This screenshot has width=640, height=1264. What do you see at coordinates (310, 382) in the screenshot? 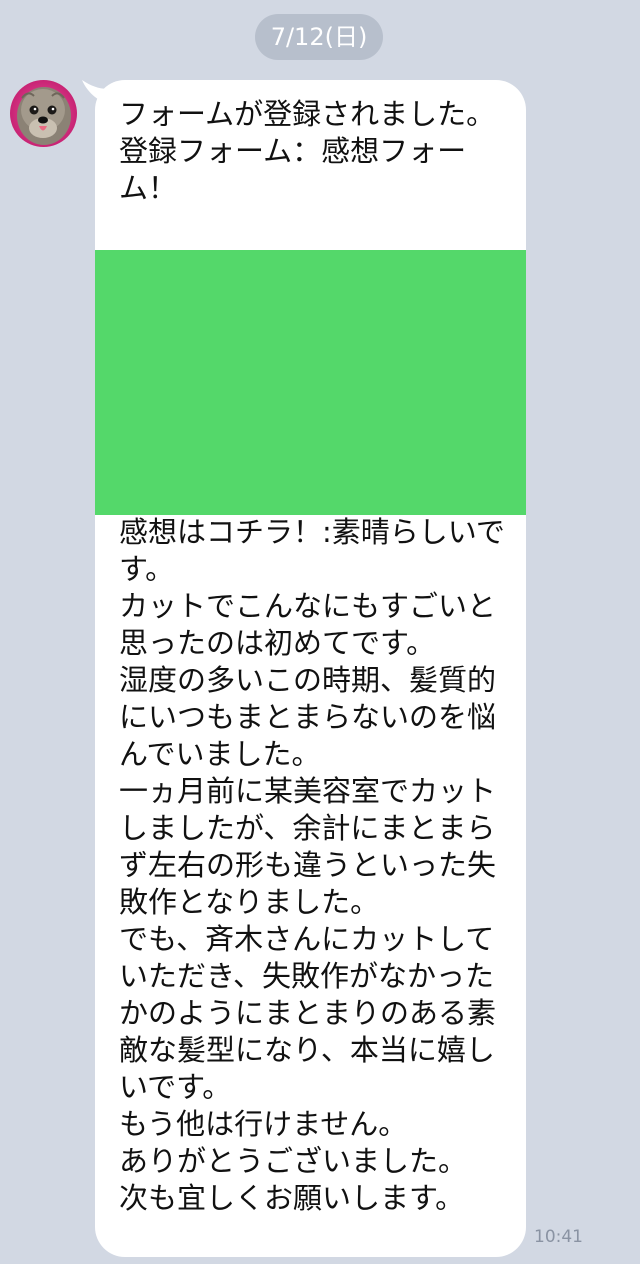
I see `image-placeholder` at bounding box center [310, 382].